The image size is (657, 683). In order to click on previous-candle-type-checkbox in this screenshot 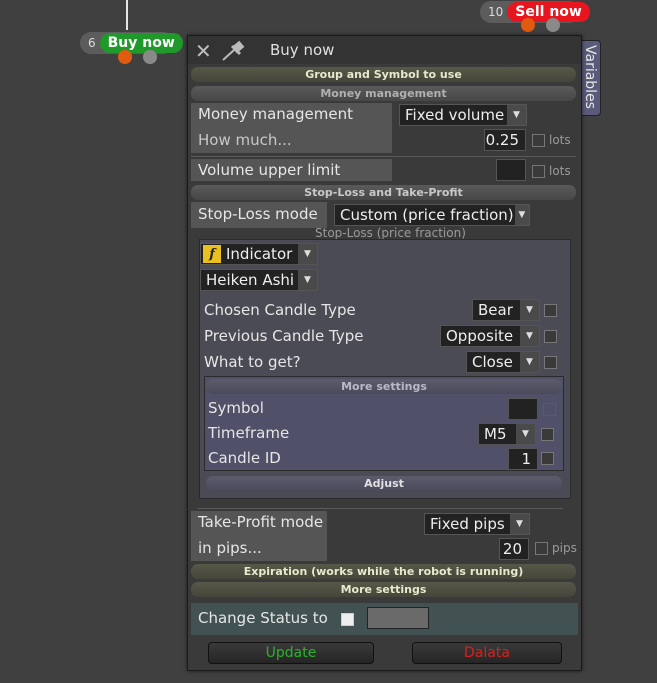, I will do `click(550, 336)`.